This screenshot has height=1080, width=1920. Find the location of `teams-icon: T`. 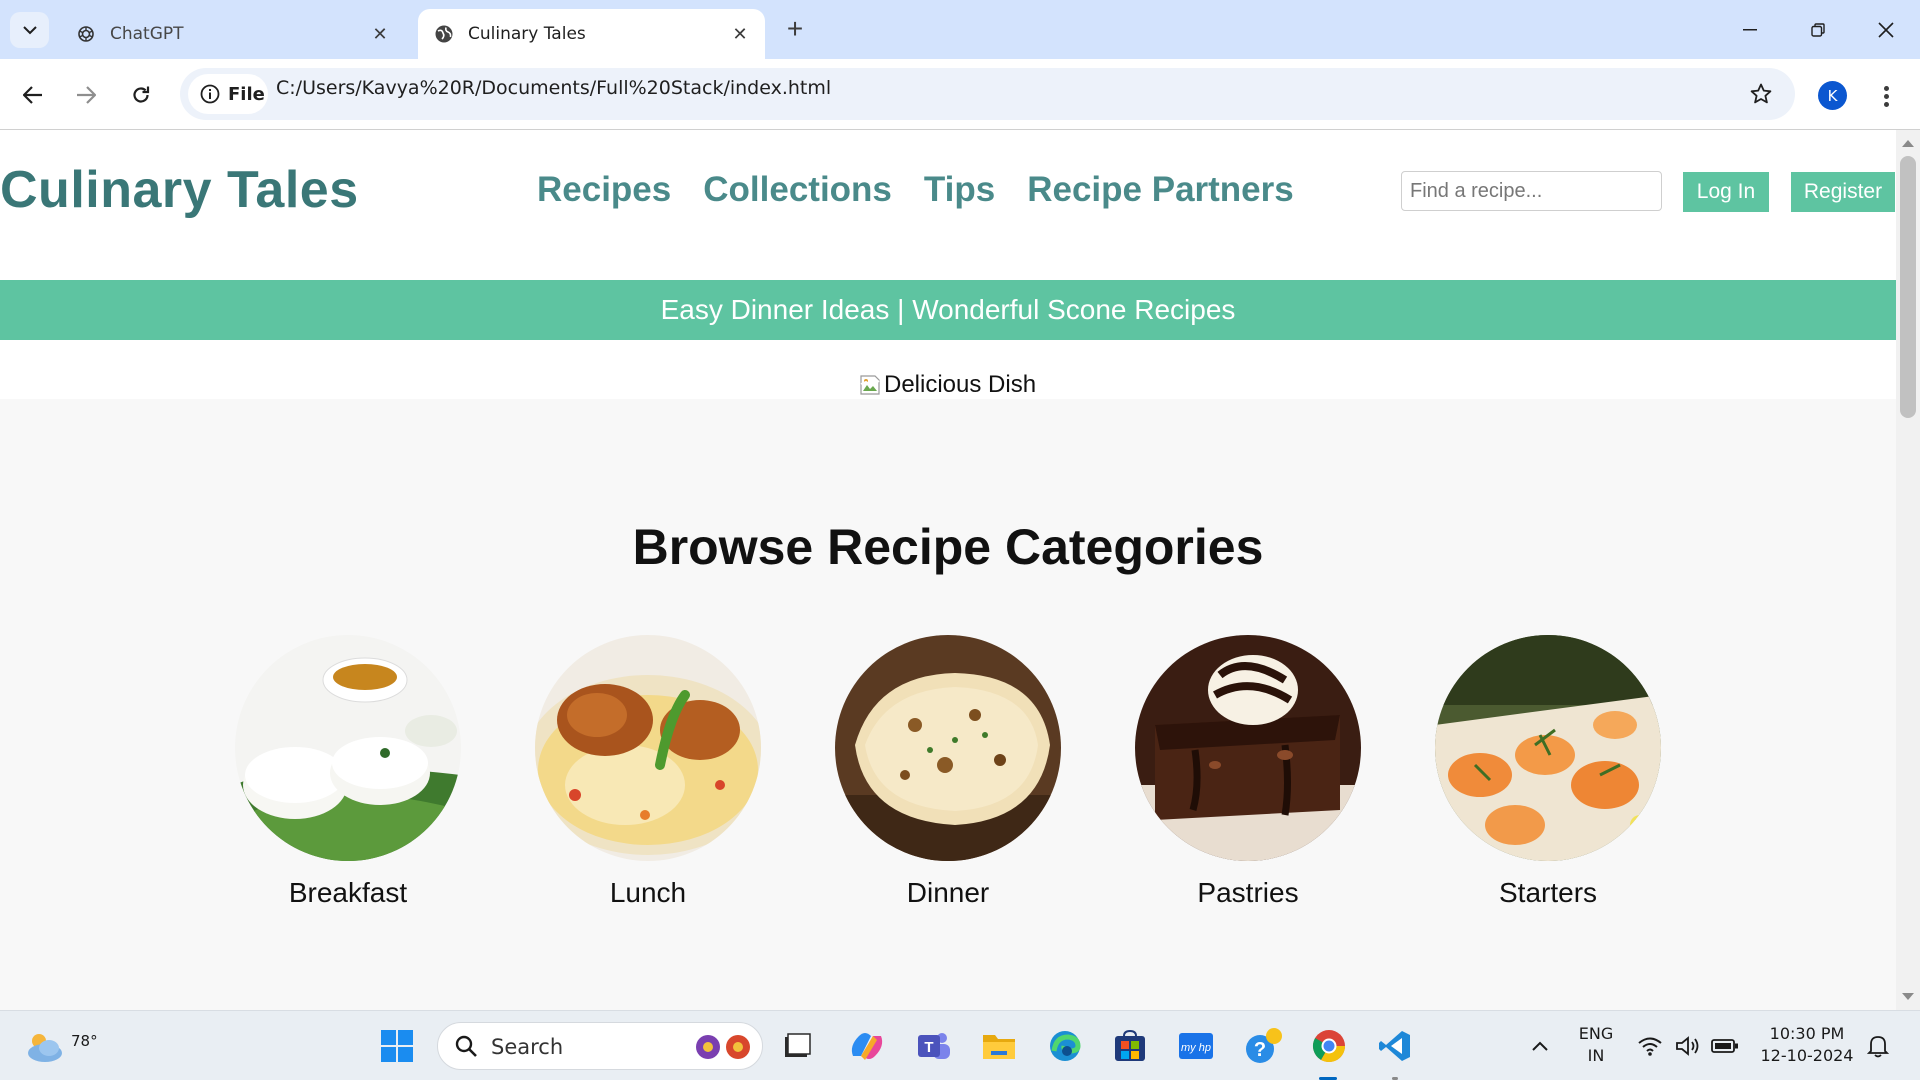

teams-icon: T is located at coordinates (934, 1046).